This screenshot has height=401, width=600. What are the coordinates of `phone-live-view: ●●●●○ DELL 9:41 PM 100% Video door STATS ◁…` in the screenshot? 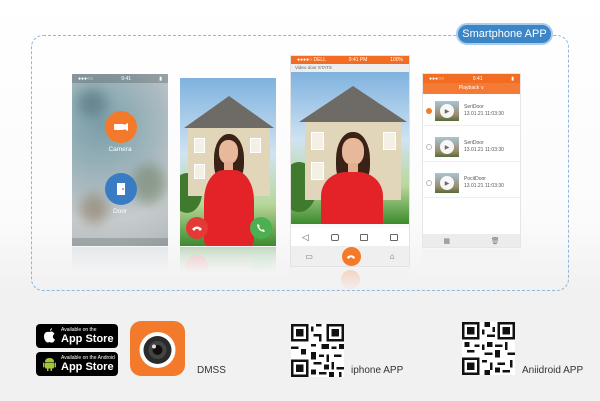 It's located at (350, 161).